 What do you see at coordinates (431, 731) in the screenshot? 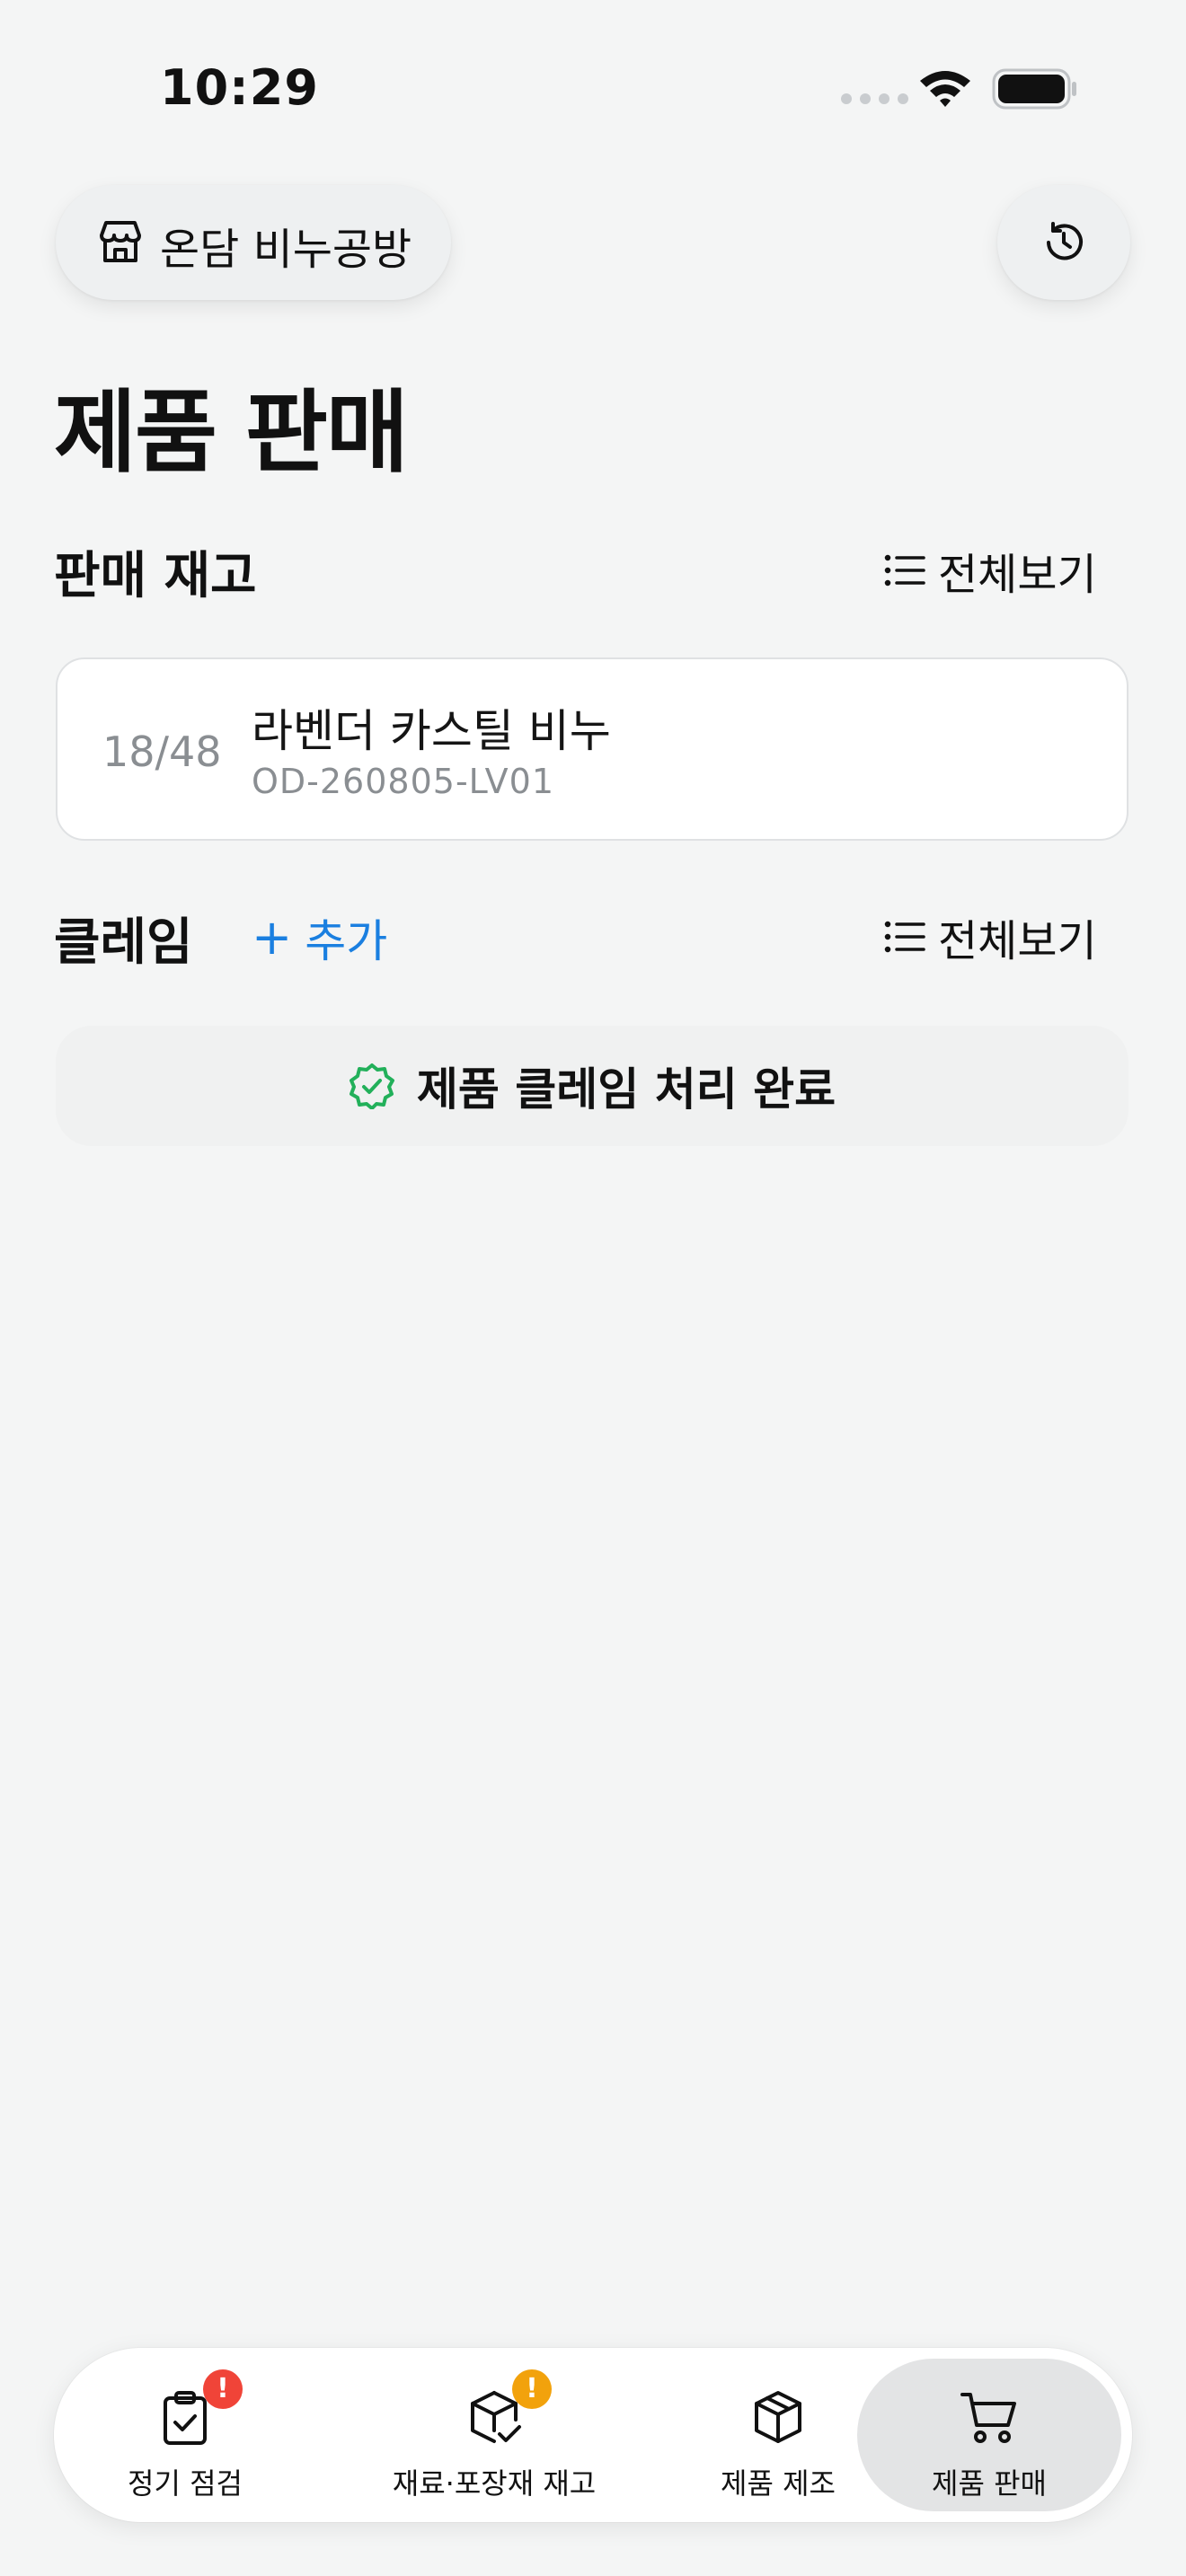
I see `product-name: 라벤더 카스틸 비누` at bounding box center [431, 731].